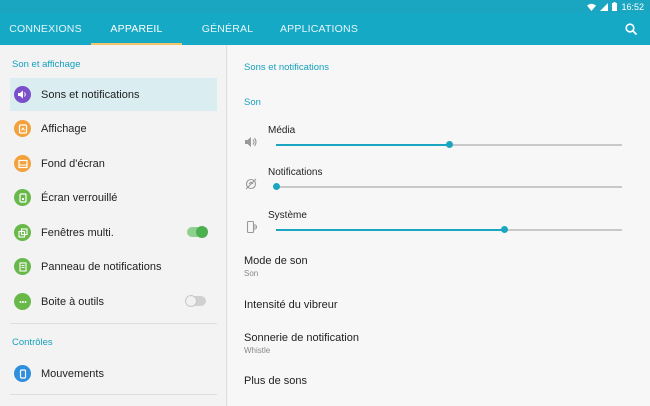 This screenshot has width=650, height=406. What do you see at coordinates (251, 273) in the screenshot?
I see `setting-subtitle: Son` at bounding box center [251, 273].